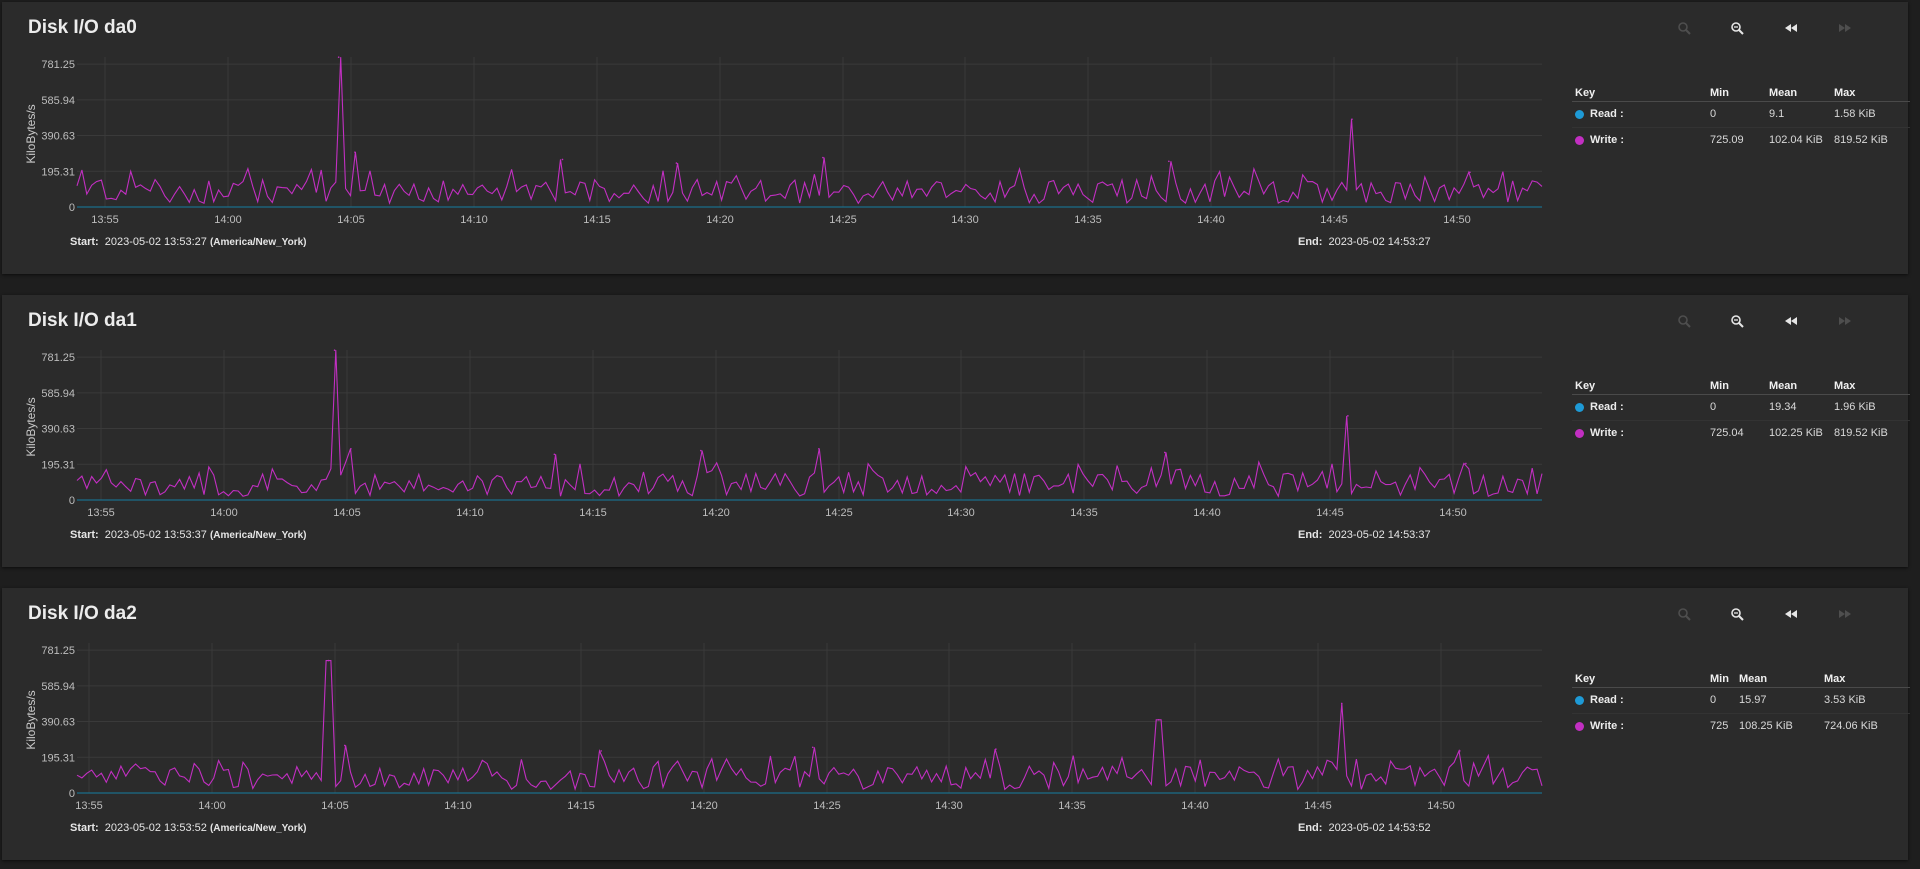 This screenshot has height=869, width=1920. Describe the element at coordinates (155, 828) in the screenshot. I see `start-value: 2023-05-02 13:53:52` at that location.